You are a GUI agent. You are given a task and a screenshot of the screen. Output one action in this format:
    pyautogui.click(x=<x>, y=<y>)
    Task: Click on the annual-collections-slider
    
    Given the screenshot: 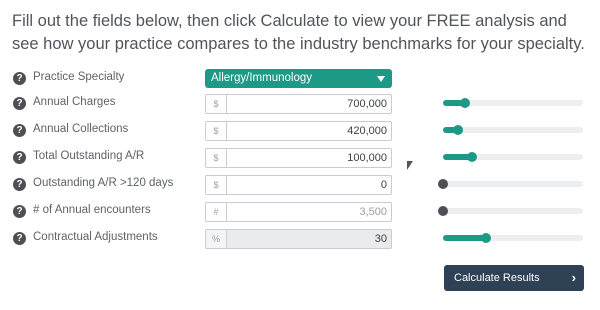 What is the action you would take?
    pyautogui.click(x=513, y=130)
    